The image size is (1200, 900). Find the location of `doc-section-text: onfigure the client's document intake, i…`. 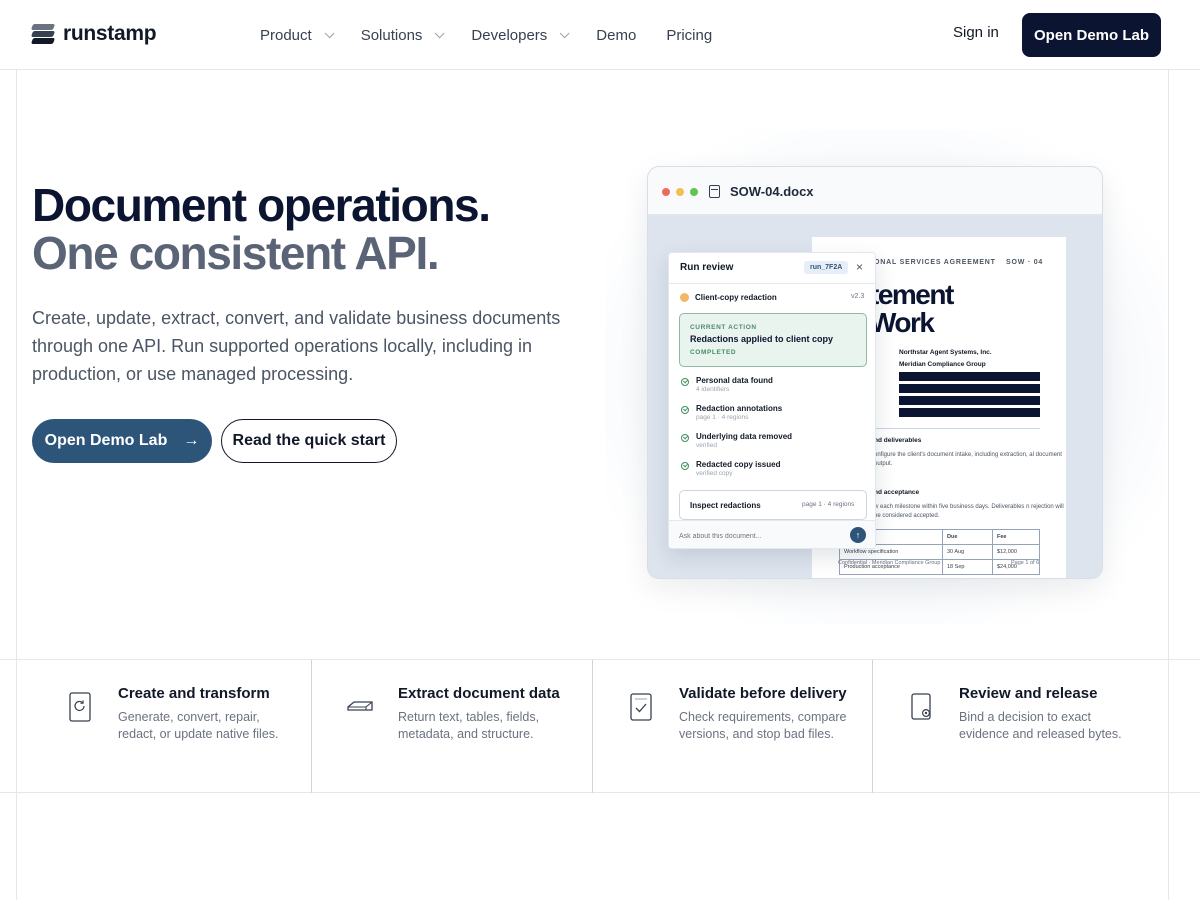

doc-section-text: onfigure the client's document intake, i… is located at coordinates (968, 459).